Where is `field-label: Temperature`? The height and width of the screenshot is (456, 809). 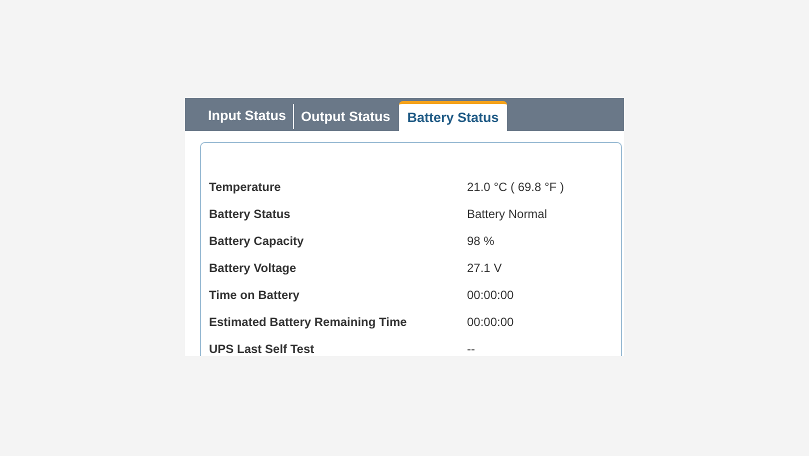 field-label: Temperature is located at coordinates (245, 187).